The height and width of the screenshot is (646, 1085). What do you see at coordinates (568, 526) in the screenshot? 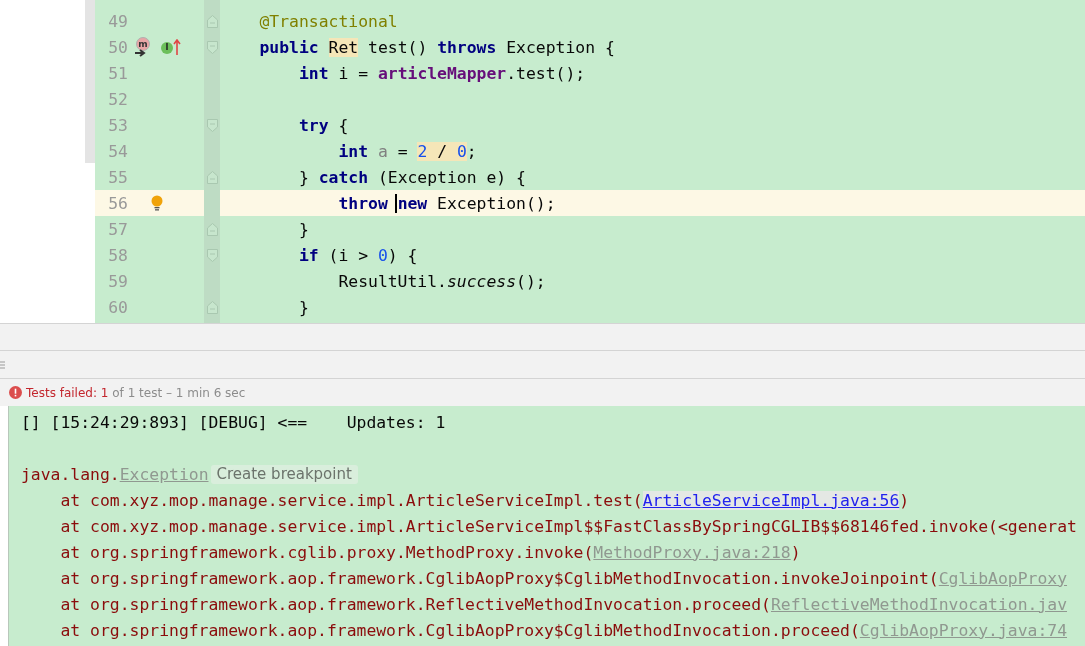
I see `console-line: at com.xyz.mop.manage.service.impl.ArticleServiceImpl$$FastClassBySpringCGLIB$$68146fed.invoke(<generat` at bounding box center [568, 526].